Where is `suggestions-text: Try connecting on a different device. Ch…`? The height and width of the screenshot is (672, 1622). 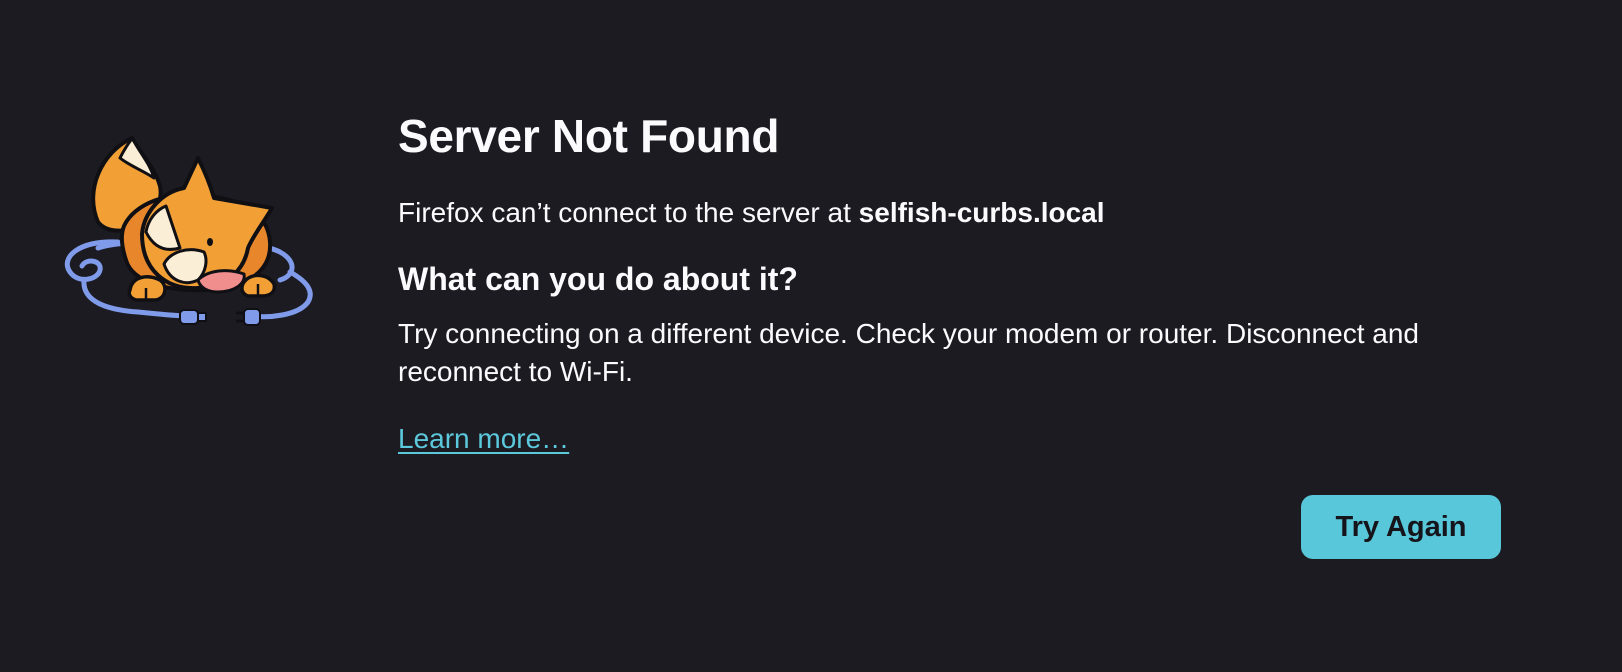
suggestions-text: Try connecting on a different device. Ch… is located at coordinates (908, 352).